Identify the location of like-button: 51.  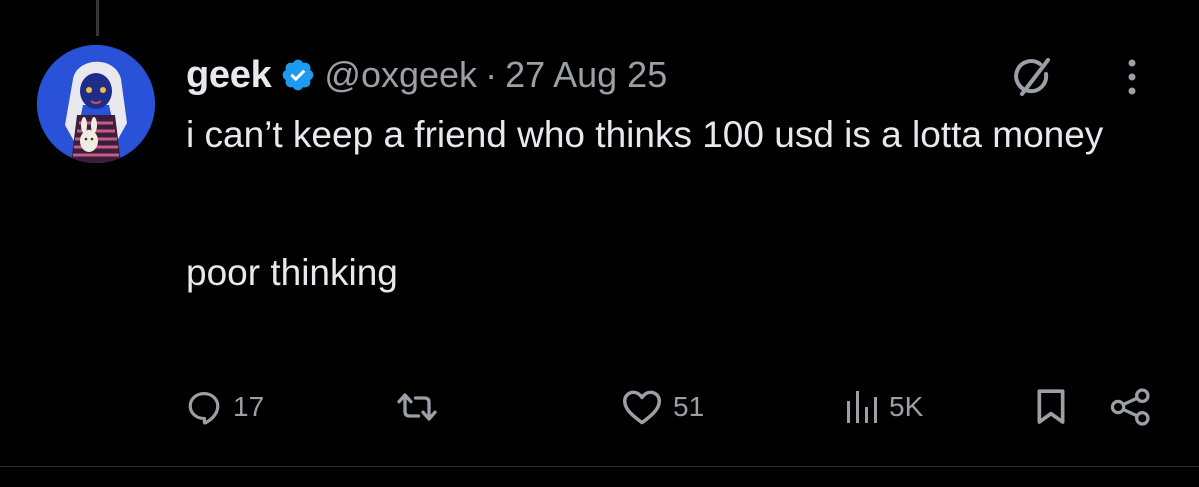
(662, 407).